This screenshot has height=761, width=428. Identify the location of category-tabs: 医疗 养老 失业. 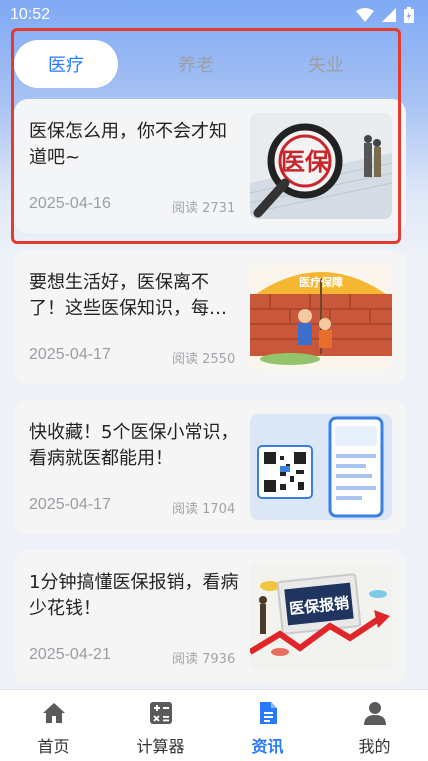
(206, 64).